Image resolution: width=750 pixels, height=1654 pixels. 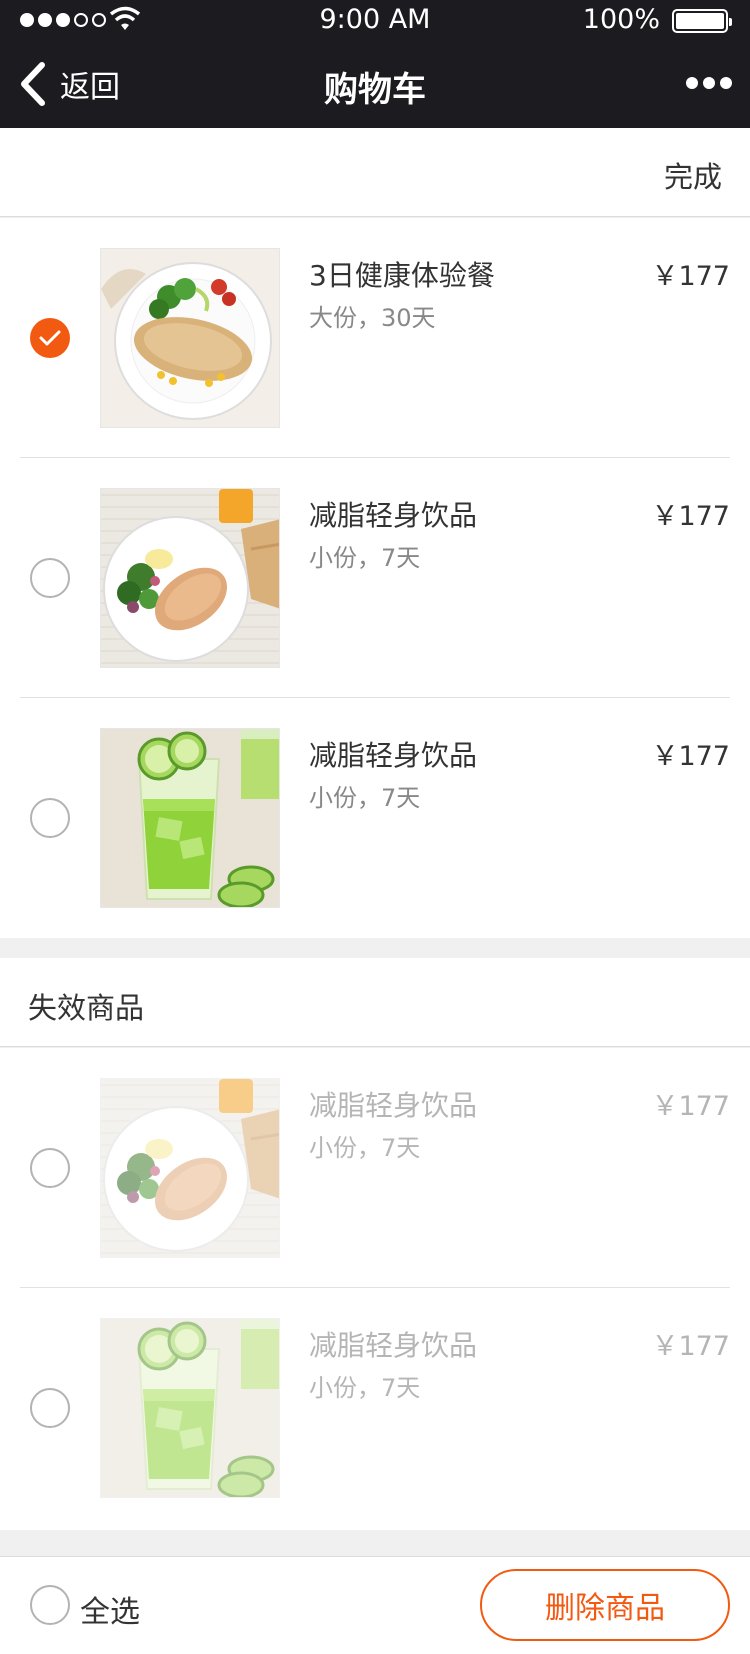 I want to click on navigation-bar: 返回 购物车, so click(x=375, y=84).